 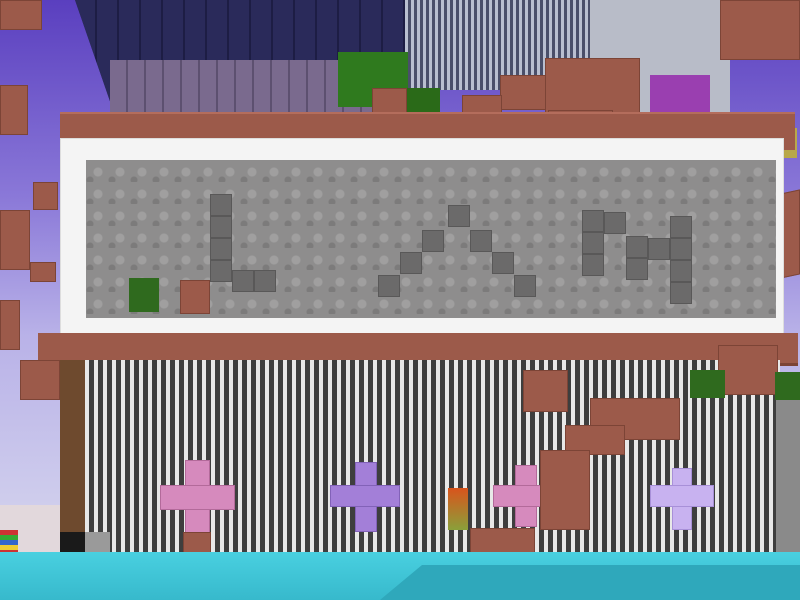 What do you see at coordinates (590, 582) in the screenshot?
I see `water-shadow` at bounding box center [590, 582].